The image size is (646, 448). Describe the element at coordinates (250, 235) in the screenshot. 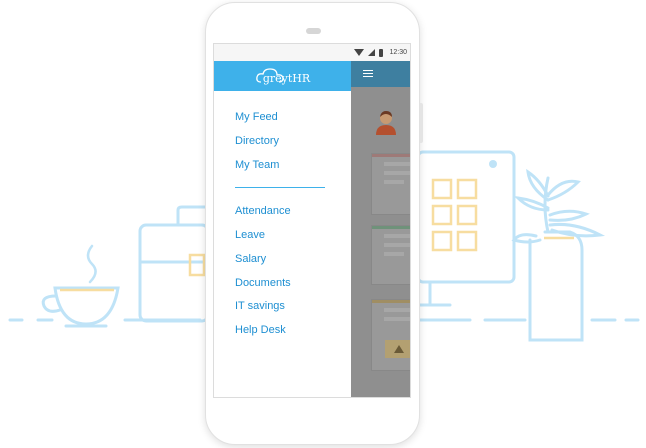

I see `nav-item-leave: Leave` at that location.